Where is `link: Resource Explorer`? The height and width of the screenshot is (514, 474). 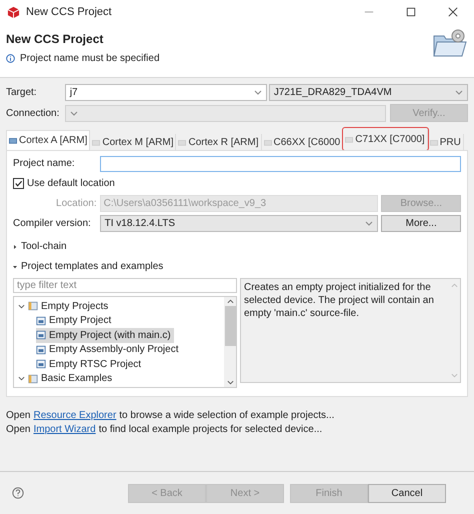 link: Resource Explorer is located at coordinates (74, 415).